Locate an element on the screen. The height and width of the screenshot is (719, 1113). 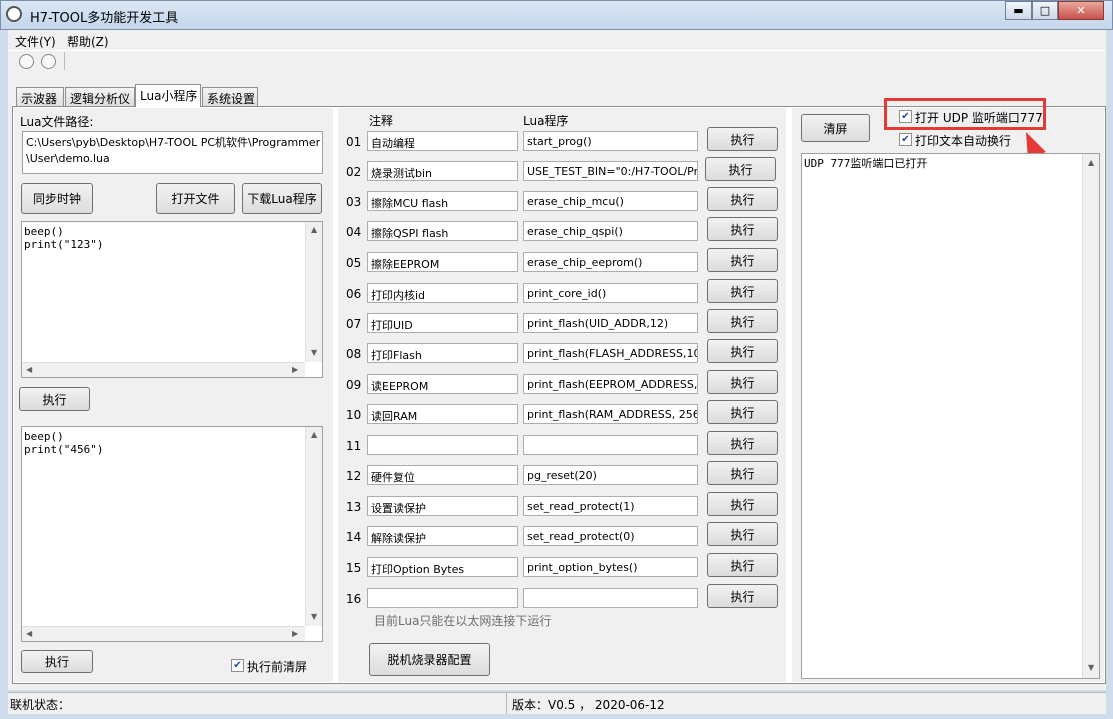
lua-program-field: set_read_protect(1) is located at coordinates (610, 506).